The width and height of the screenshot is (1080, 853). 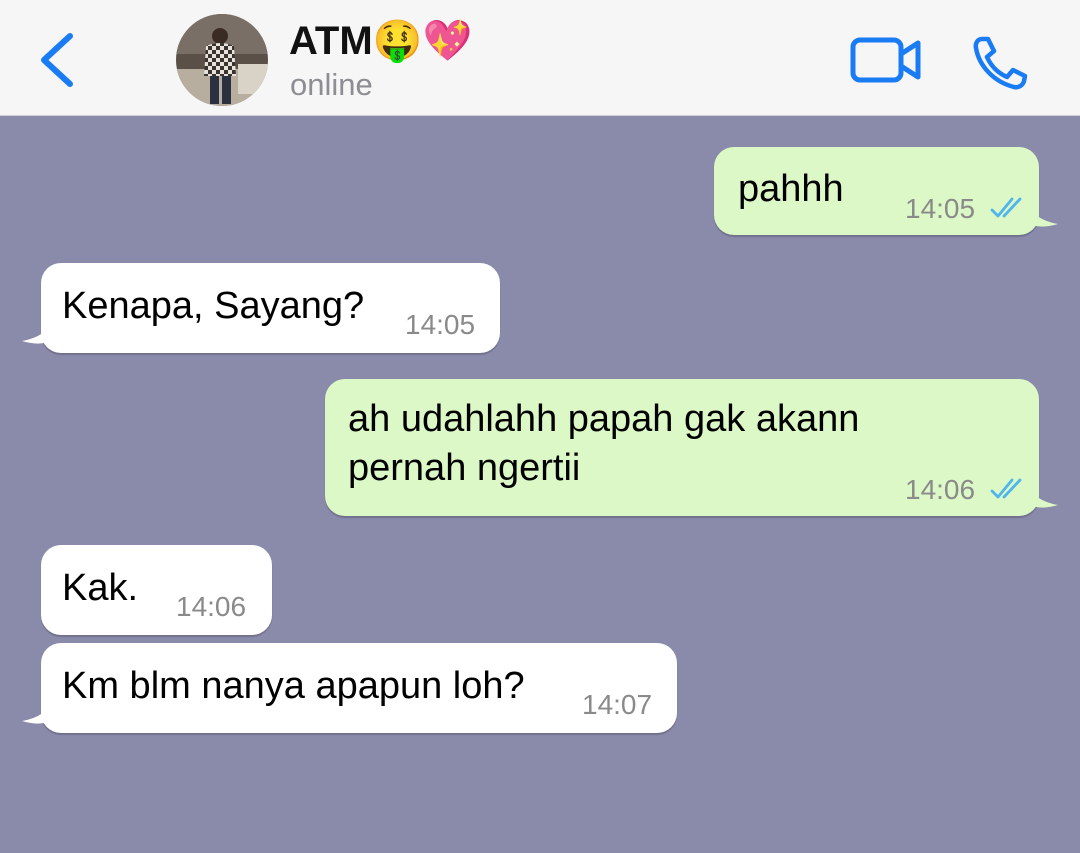 I want to click on voice-call-button, so click(x=1000, y=63).